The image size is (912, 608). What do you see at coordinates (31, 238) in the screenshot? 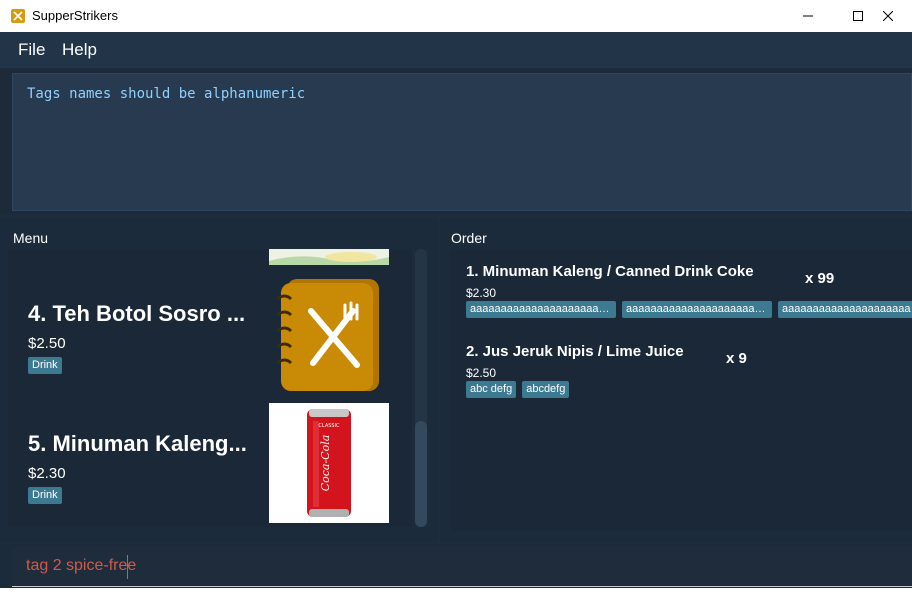
I see `menu-heading: Menu` at bounding box center [31, 238].